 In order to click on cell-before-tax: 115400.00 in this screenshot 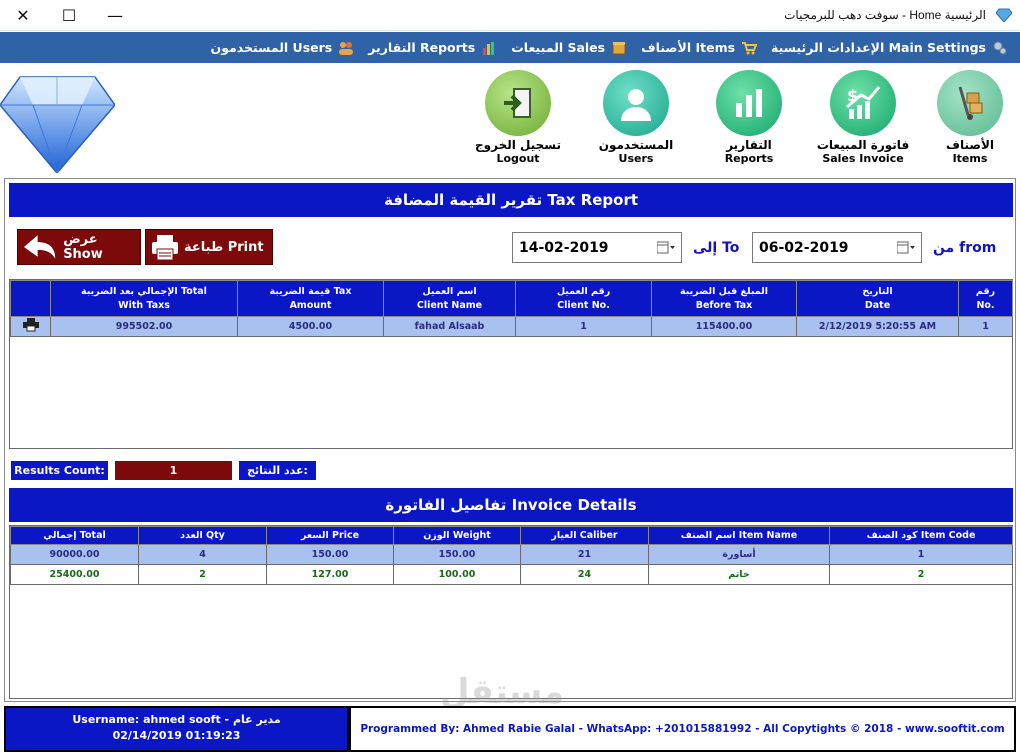, I will do `click(724, 326)`.